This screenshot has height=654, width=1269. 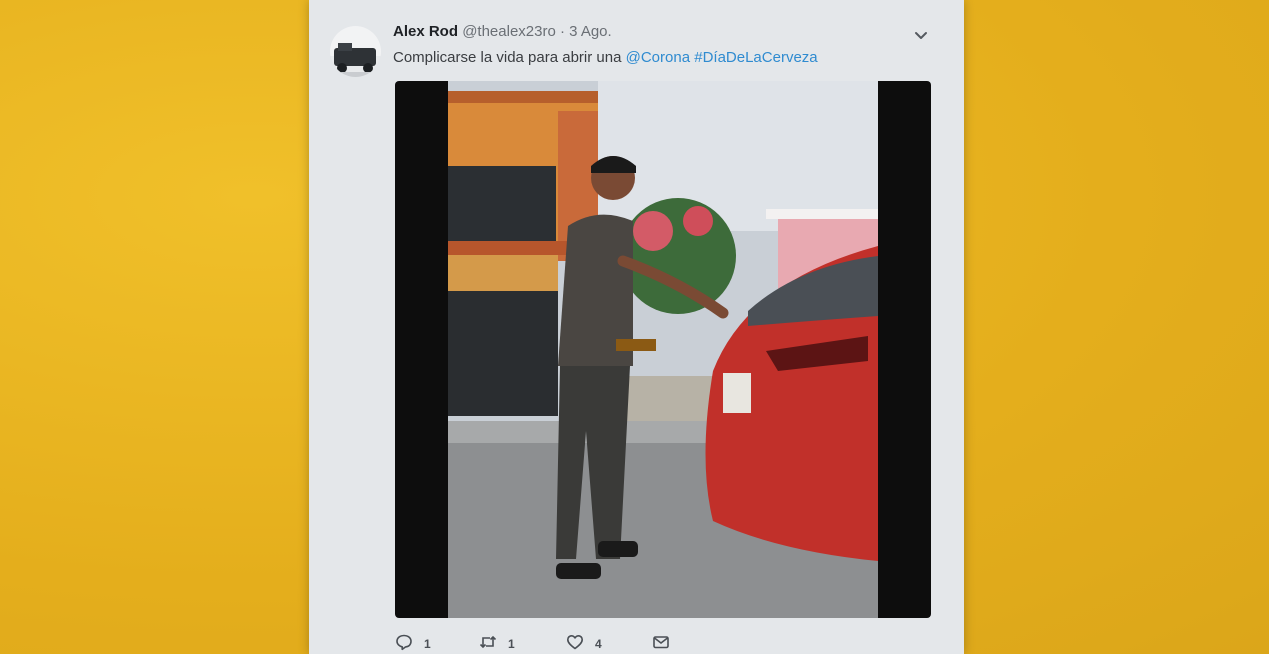 What do you see at coordinates (425, 31) in the screenshot?
I see `display-name: Alex Rod` at bounding box center [425, 31].